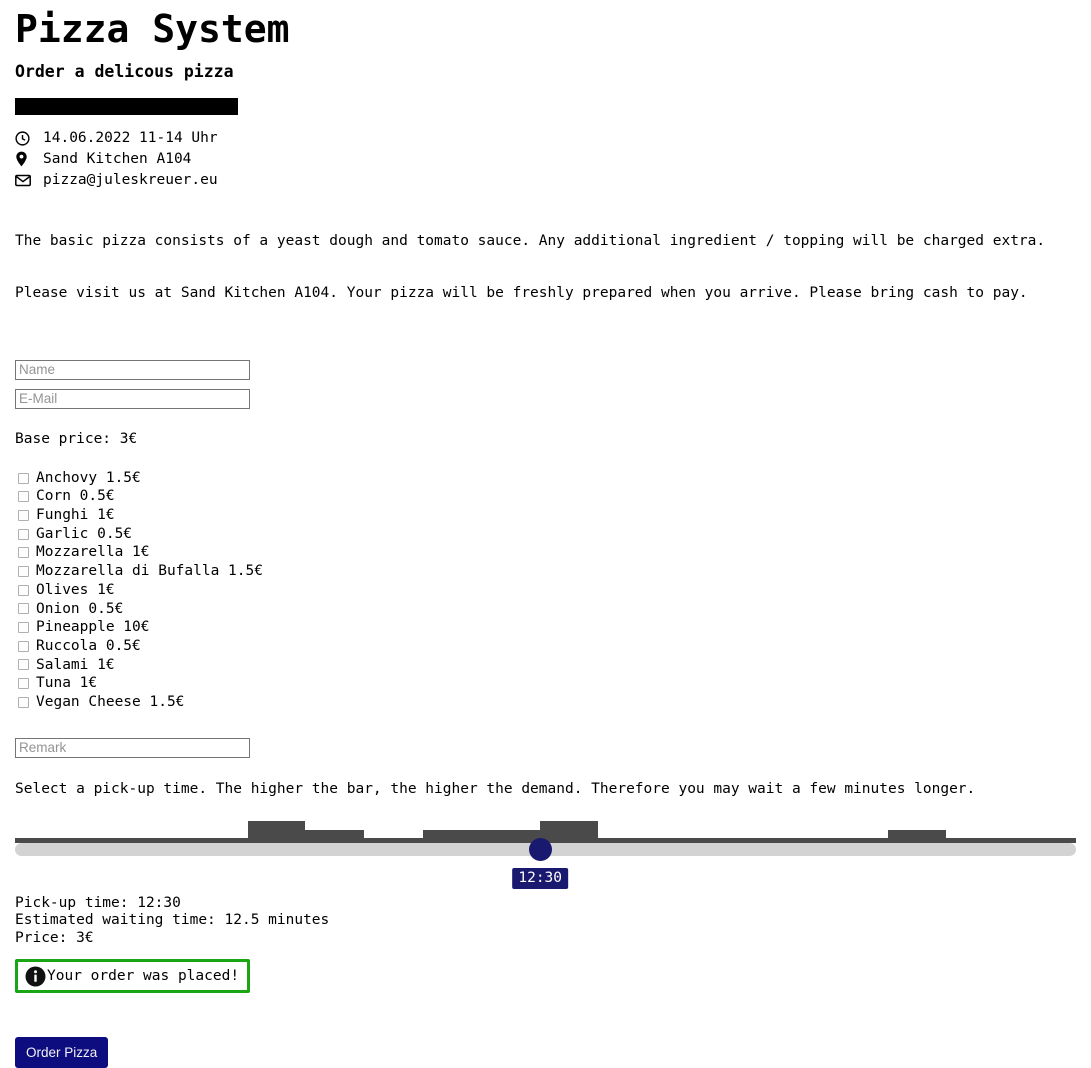 The height and width of the screenshot is (1068, 1091). What do you see at coordinates (545, 609) in the screenshot?
I see `topping-row: Onion 0.5€` at bounding box center [545, 609].